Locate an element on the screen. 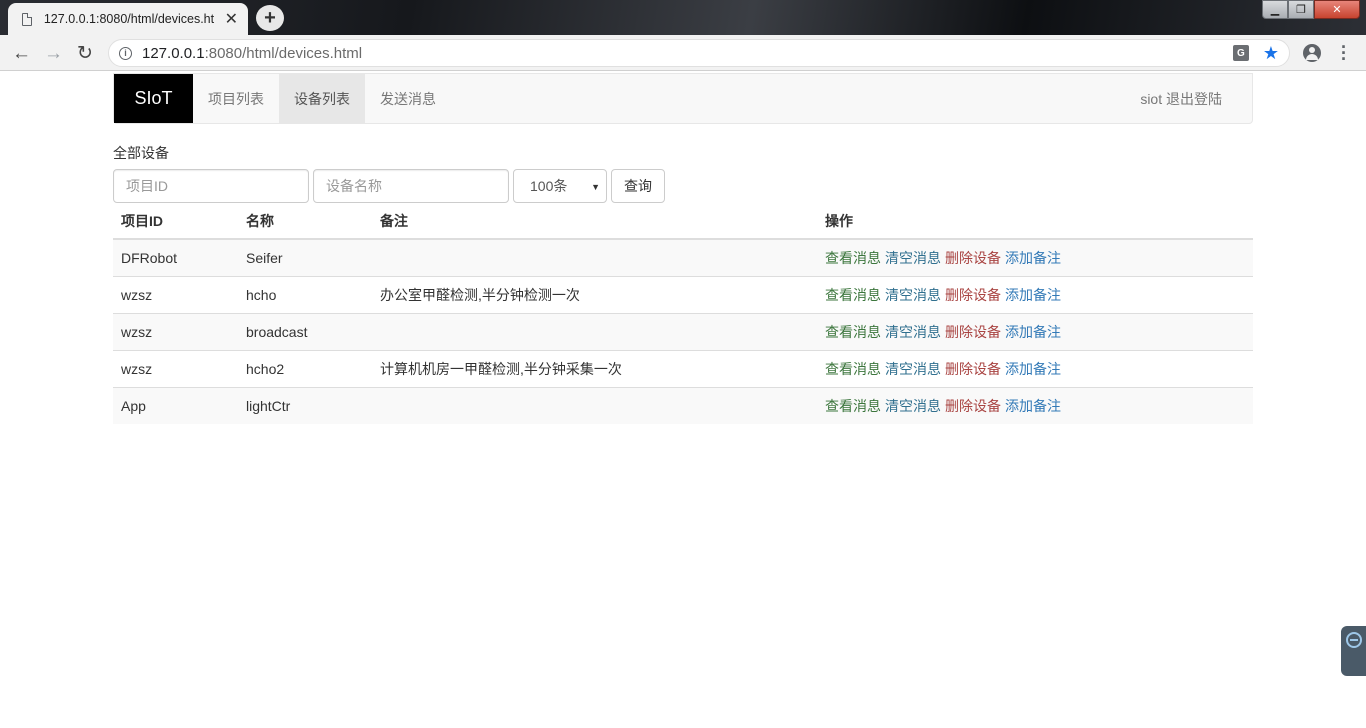 Image resolution: width=1366 pixels, height=728 pixels. table-row: wzsz hcho 办公室甲醛检测,半分钟检测一次 查看消息 清空消息 删除设备 添加备注 is located at coordinates (683, 294).